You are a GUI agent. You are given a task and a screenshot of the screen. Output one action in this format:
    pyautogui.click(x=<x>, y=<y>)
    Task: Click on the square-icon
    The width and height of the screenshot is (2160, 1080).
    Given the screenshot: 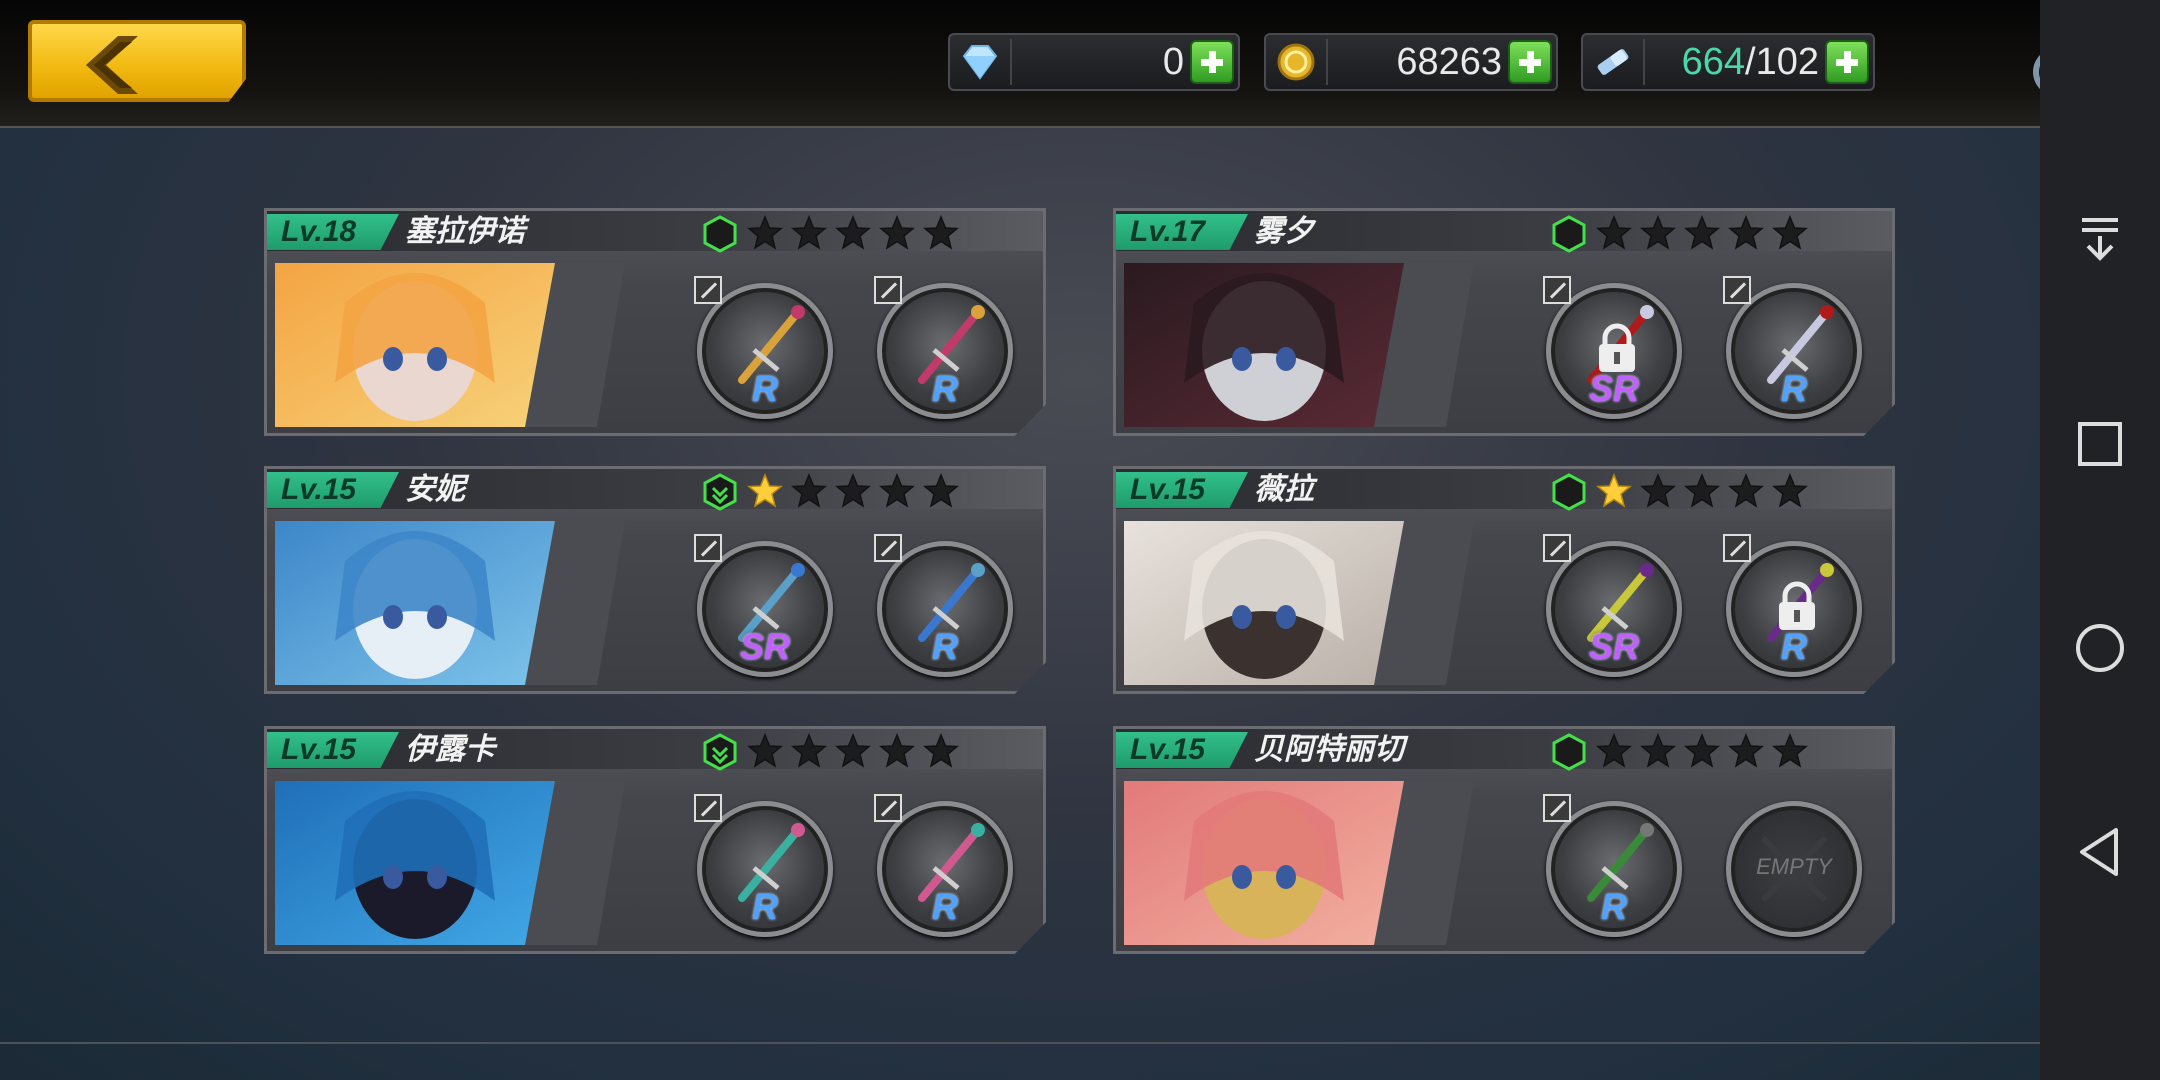 What is the action you would take?
    pyautogui.click(x=2100, y=444)
    